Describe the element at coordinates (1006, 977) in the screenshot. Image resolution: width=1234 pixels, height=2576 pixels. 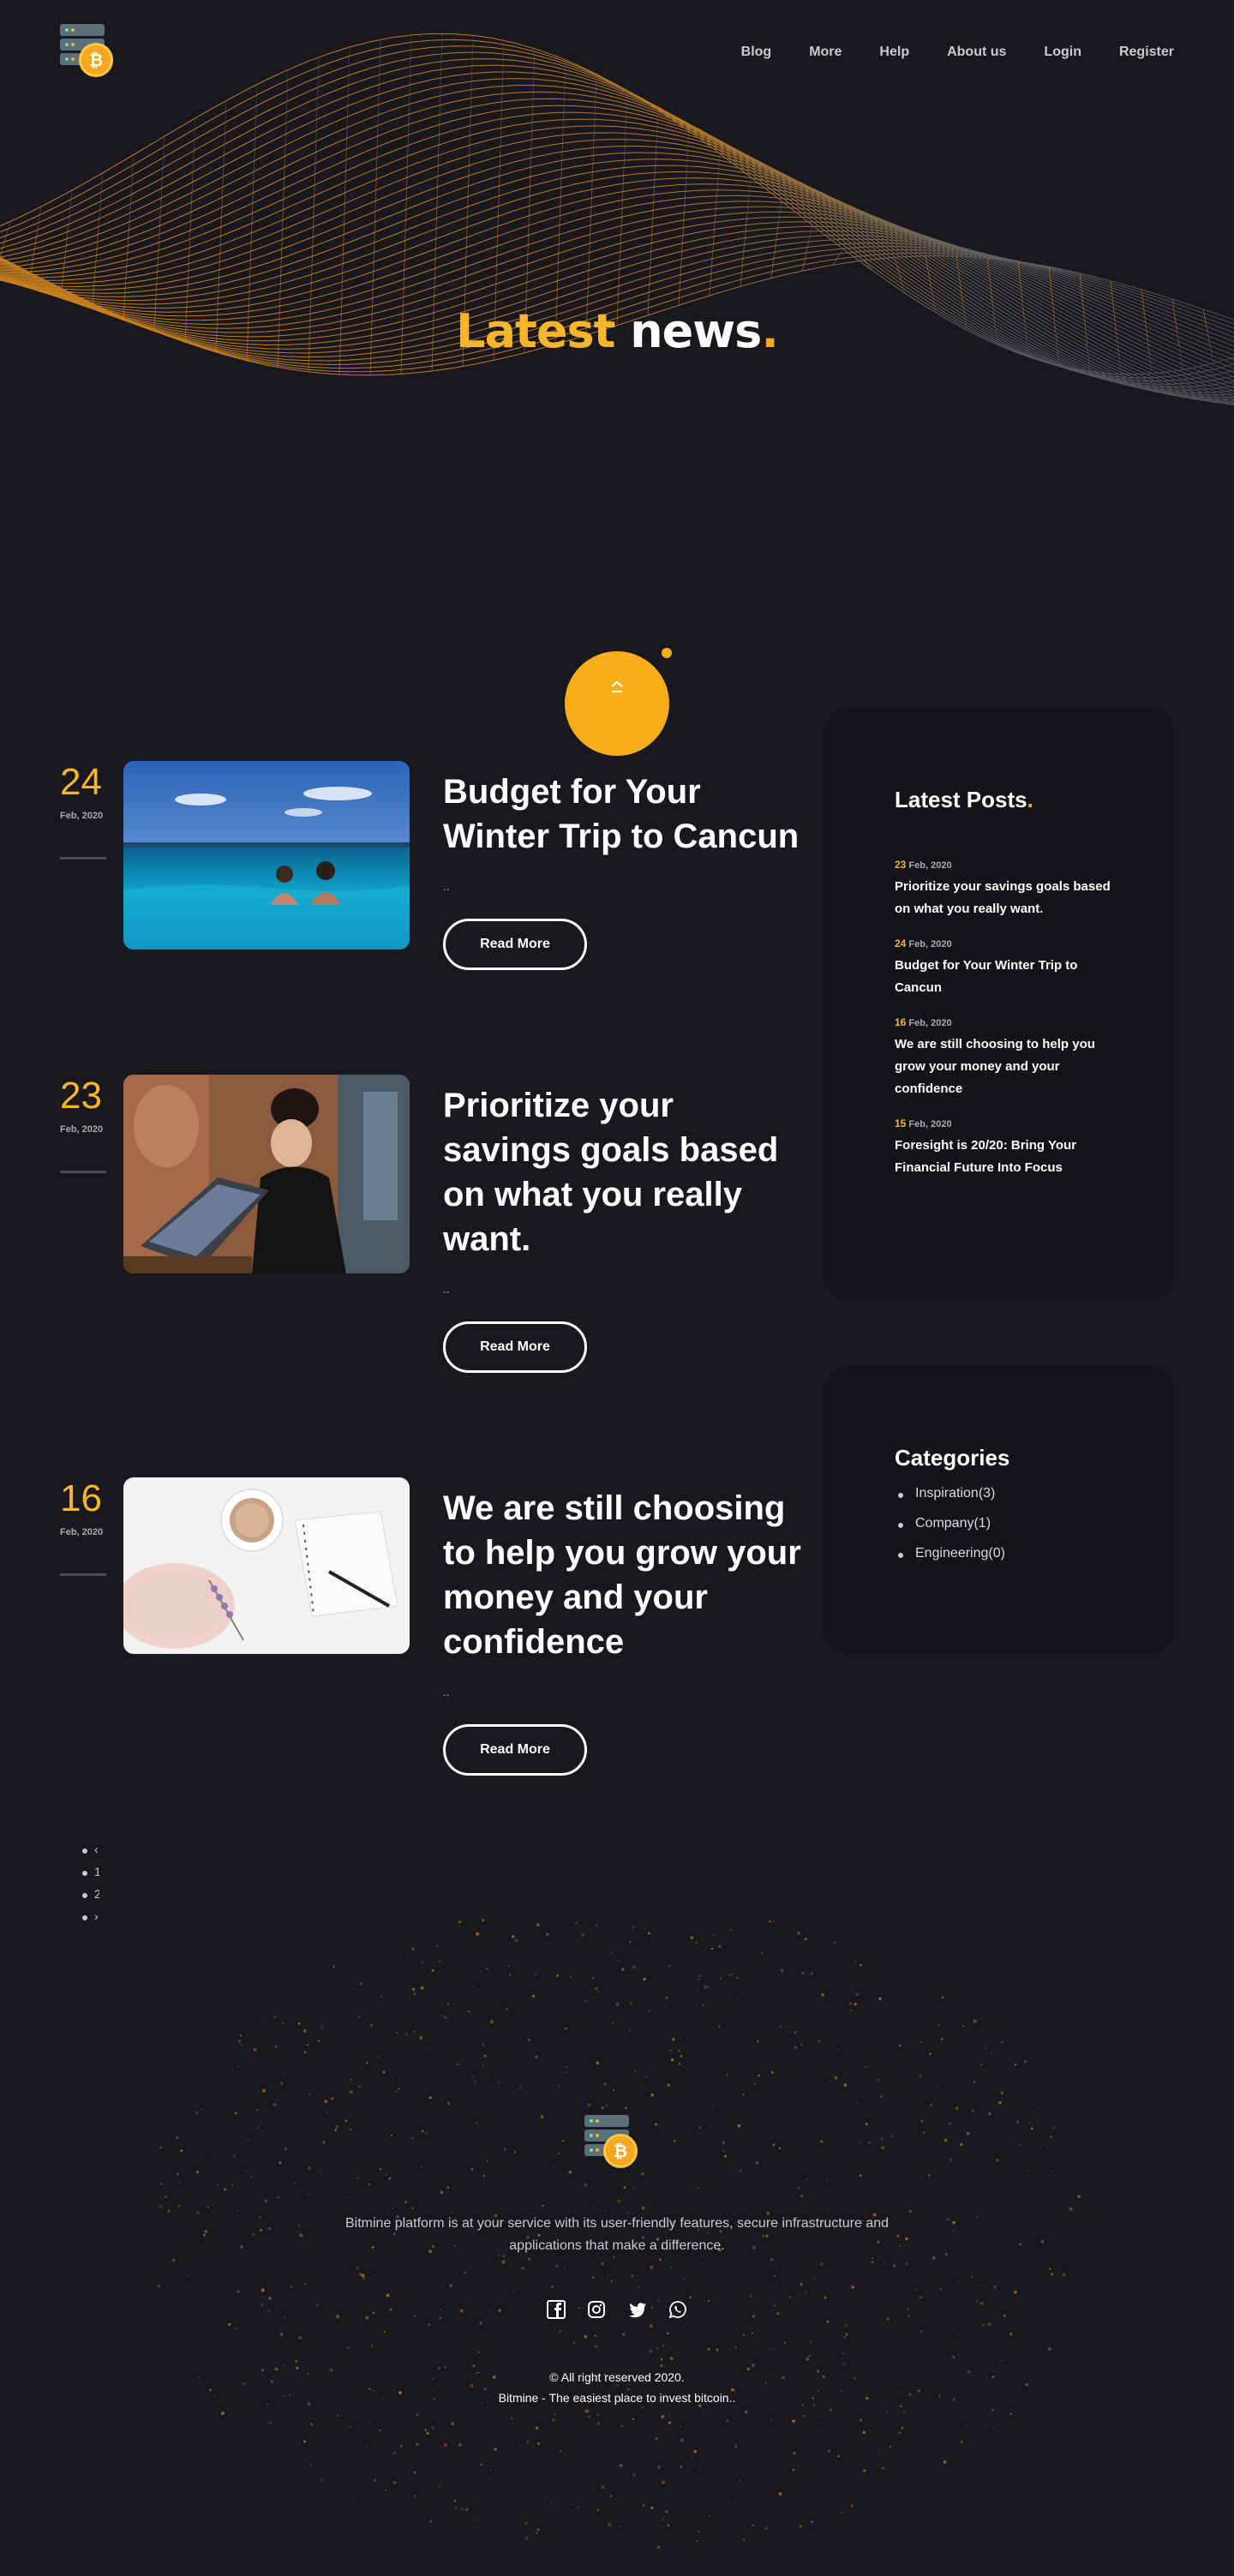
I see `latest-post-link: Budget for Your Winter Trip to Cancun` at that location.